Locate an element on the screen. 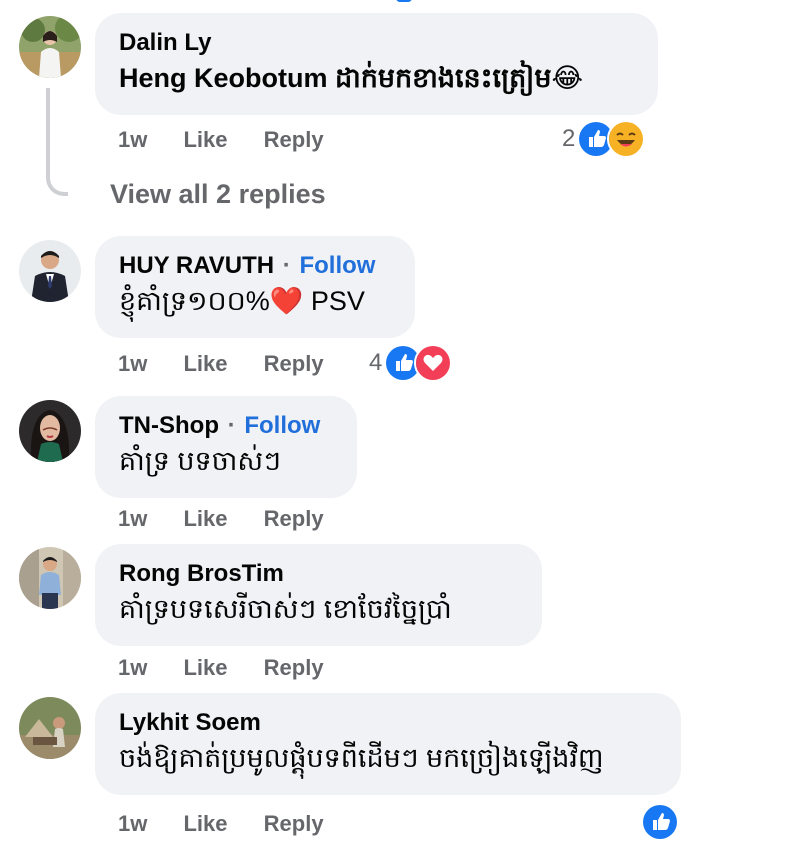 This screenshot has width=796, height=858. comment-author: TN-Shop is located at coordinates (169, 425).